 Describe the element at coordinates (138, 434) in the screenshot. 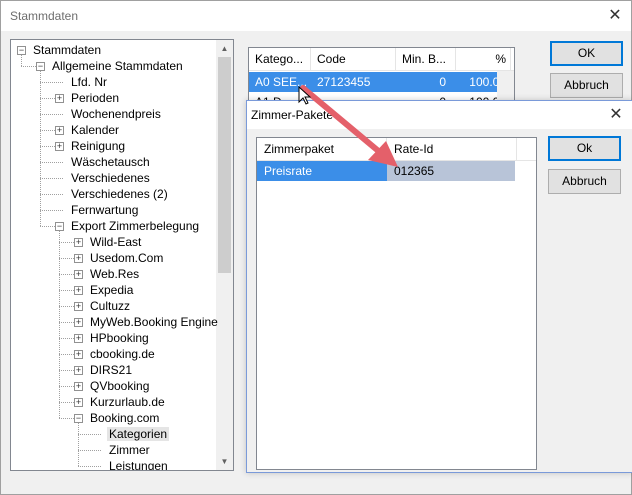

I see `tree-item: Kategorien` at that location.